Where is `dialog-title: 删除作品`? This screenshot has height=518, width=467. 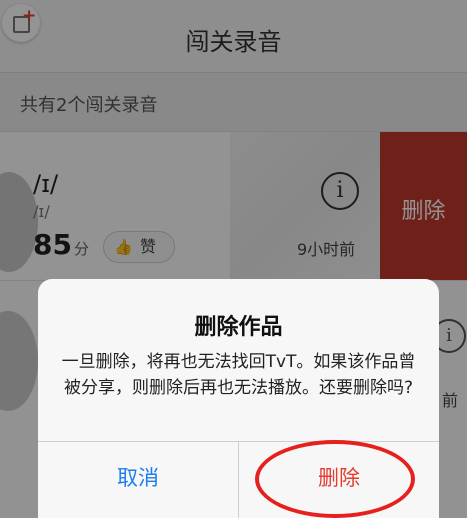 dialog-title: 删除作品 is located at coordinates (238, 327).